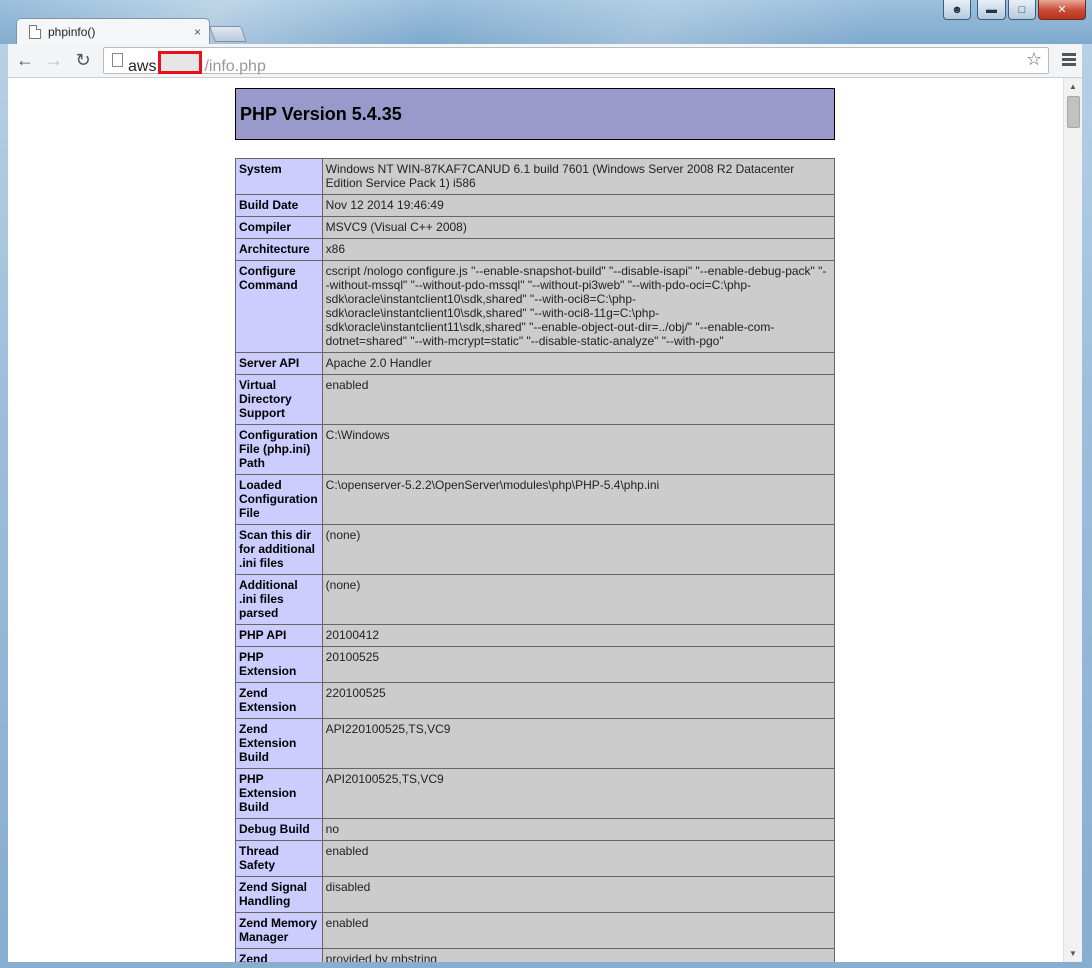  I want to click on tab-close-button: ×, so click(197, 32).